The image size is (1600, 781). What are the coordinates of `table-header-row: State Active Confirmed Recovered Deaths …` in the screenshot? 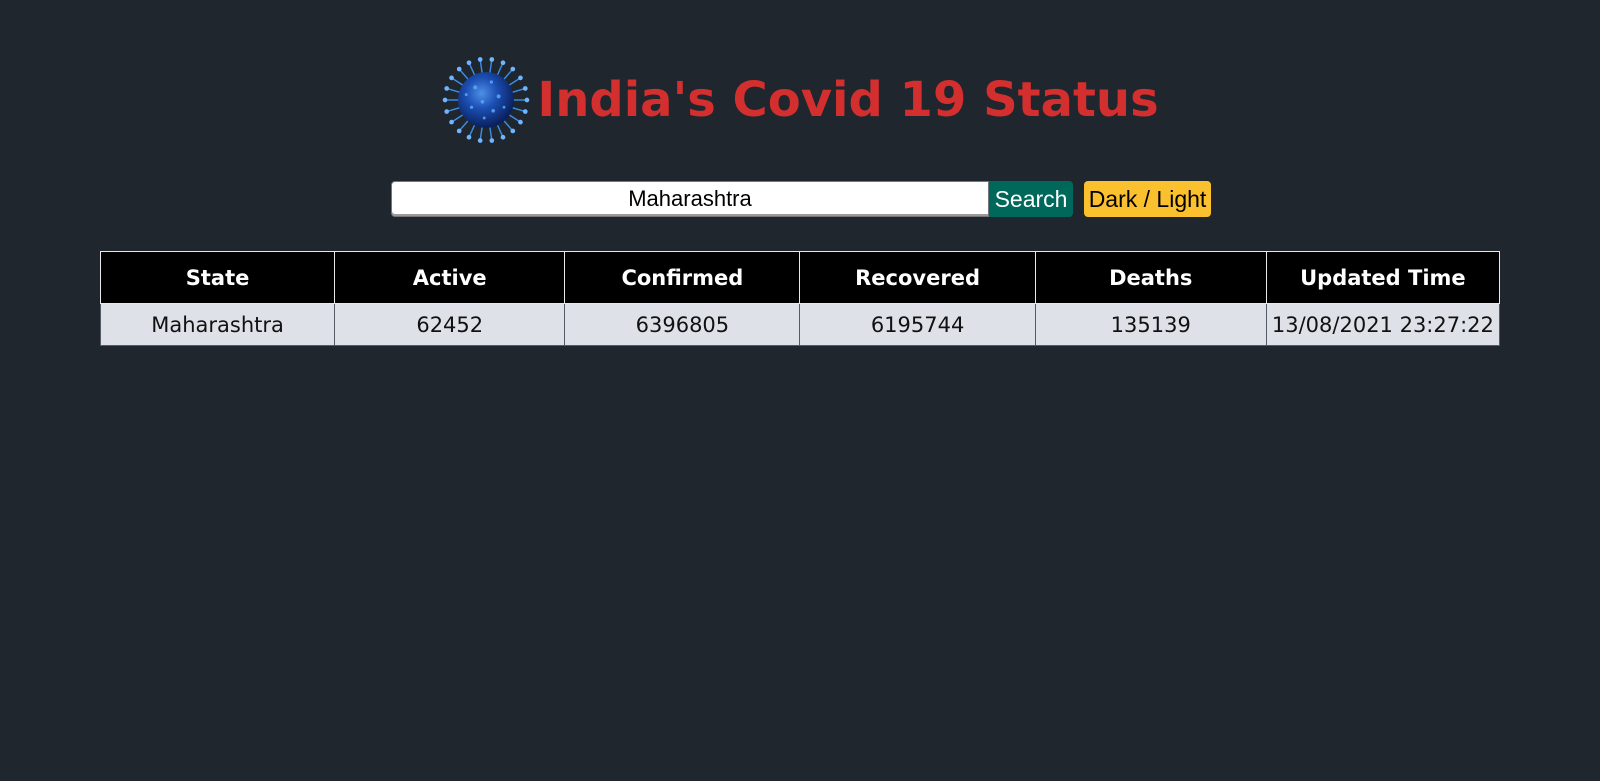 It's located at (800, 277).